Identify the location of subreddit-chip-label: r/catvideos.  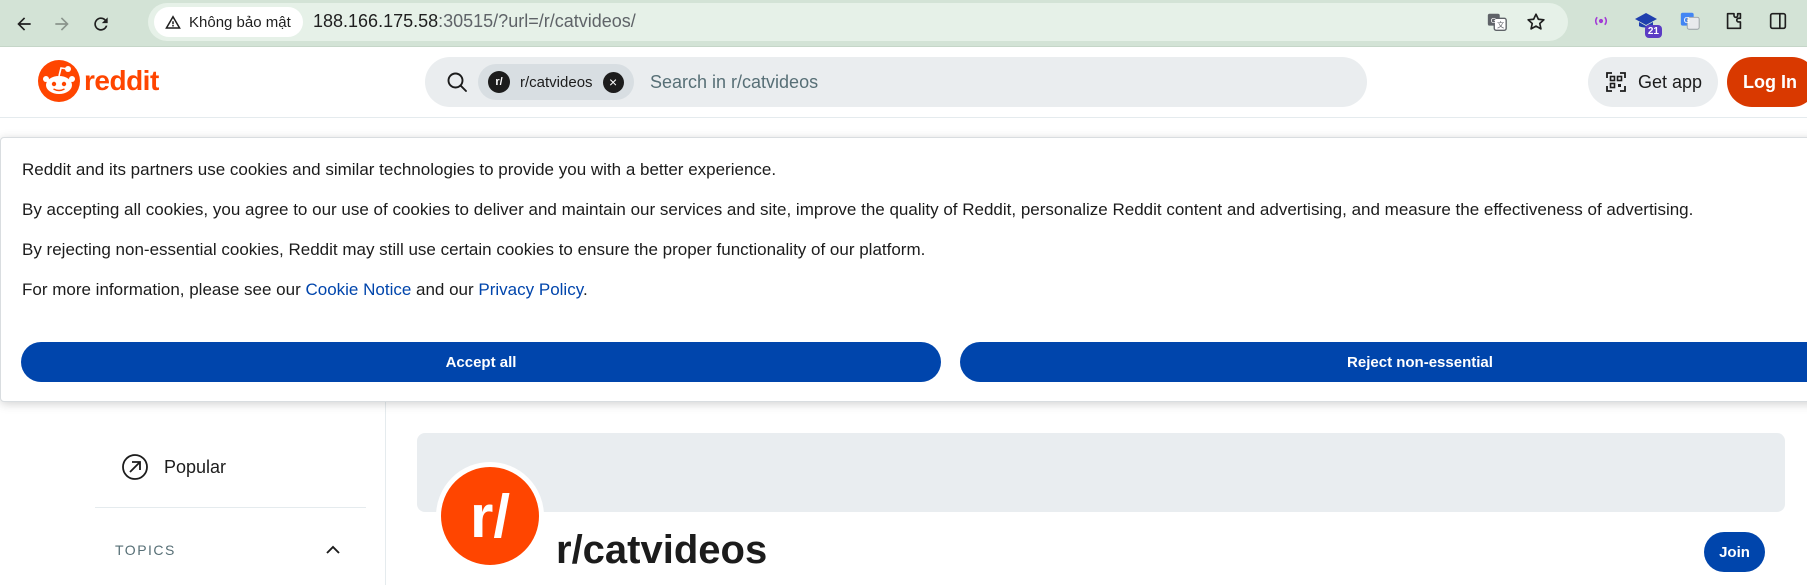
(556, 82).